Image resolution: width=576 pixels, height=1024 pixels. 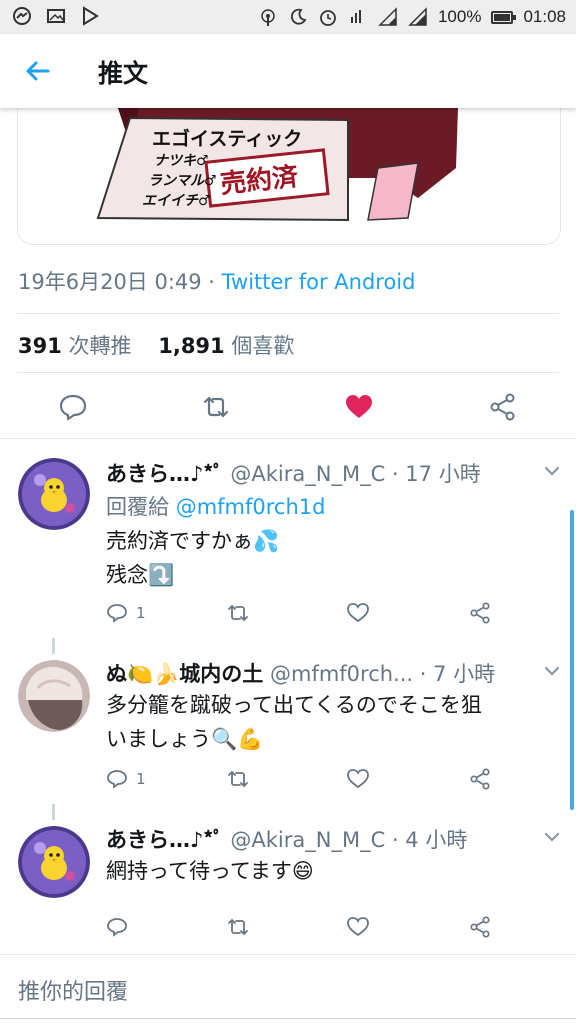 I want to click on sign-title: エゴイスティック, so click(x=227, y=139).